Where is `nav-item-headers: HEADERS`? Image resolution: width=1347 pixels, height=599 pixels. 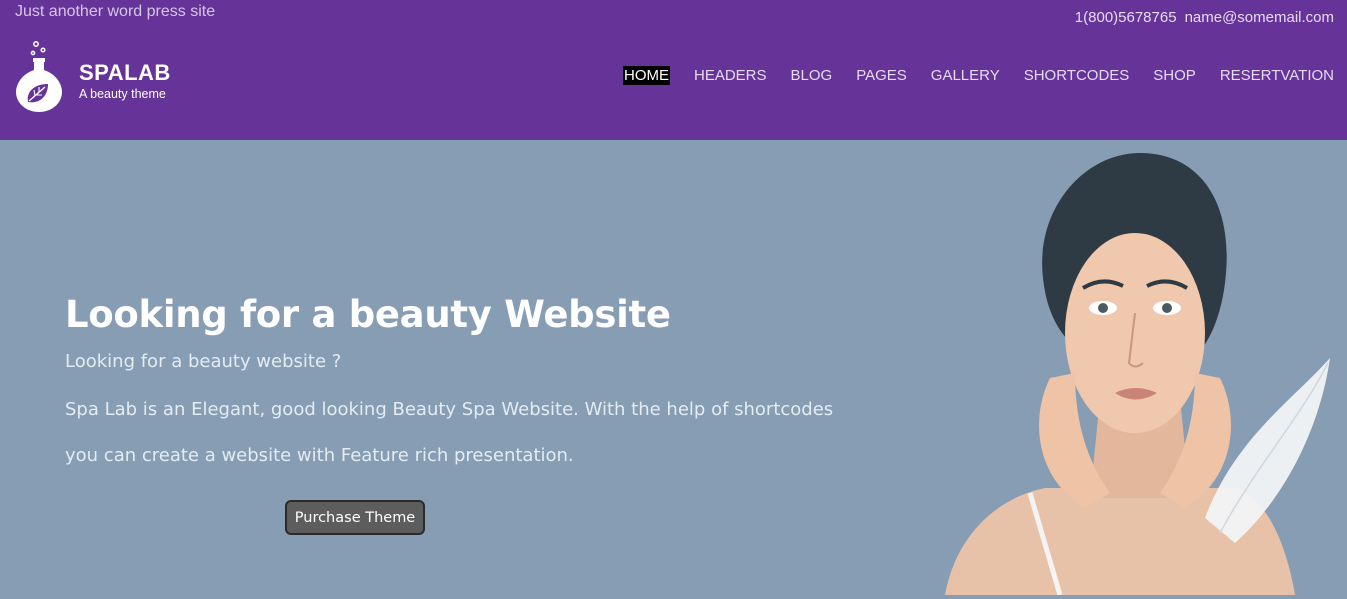 nav-item-headers: HEADERS is located at coordinates (730, 75).